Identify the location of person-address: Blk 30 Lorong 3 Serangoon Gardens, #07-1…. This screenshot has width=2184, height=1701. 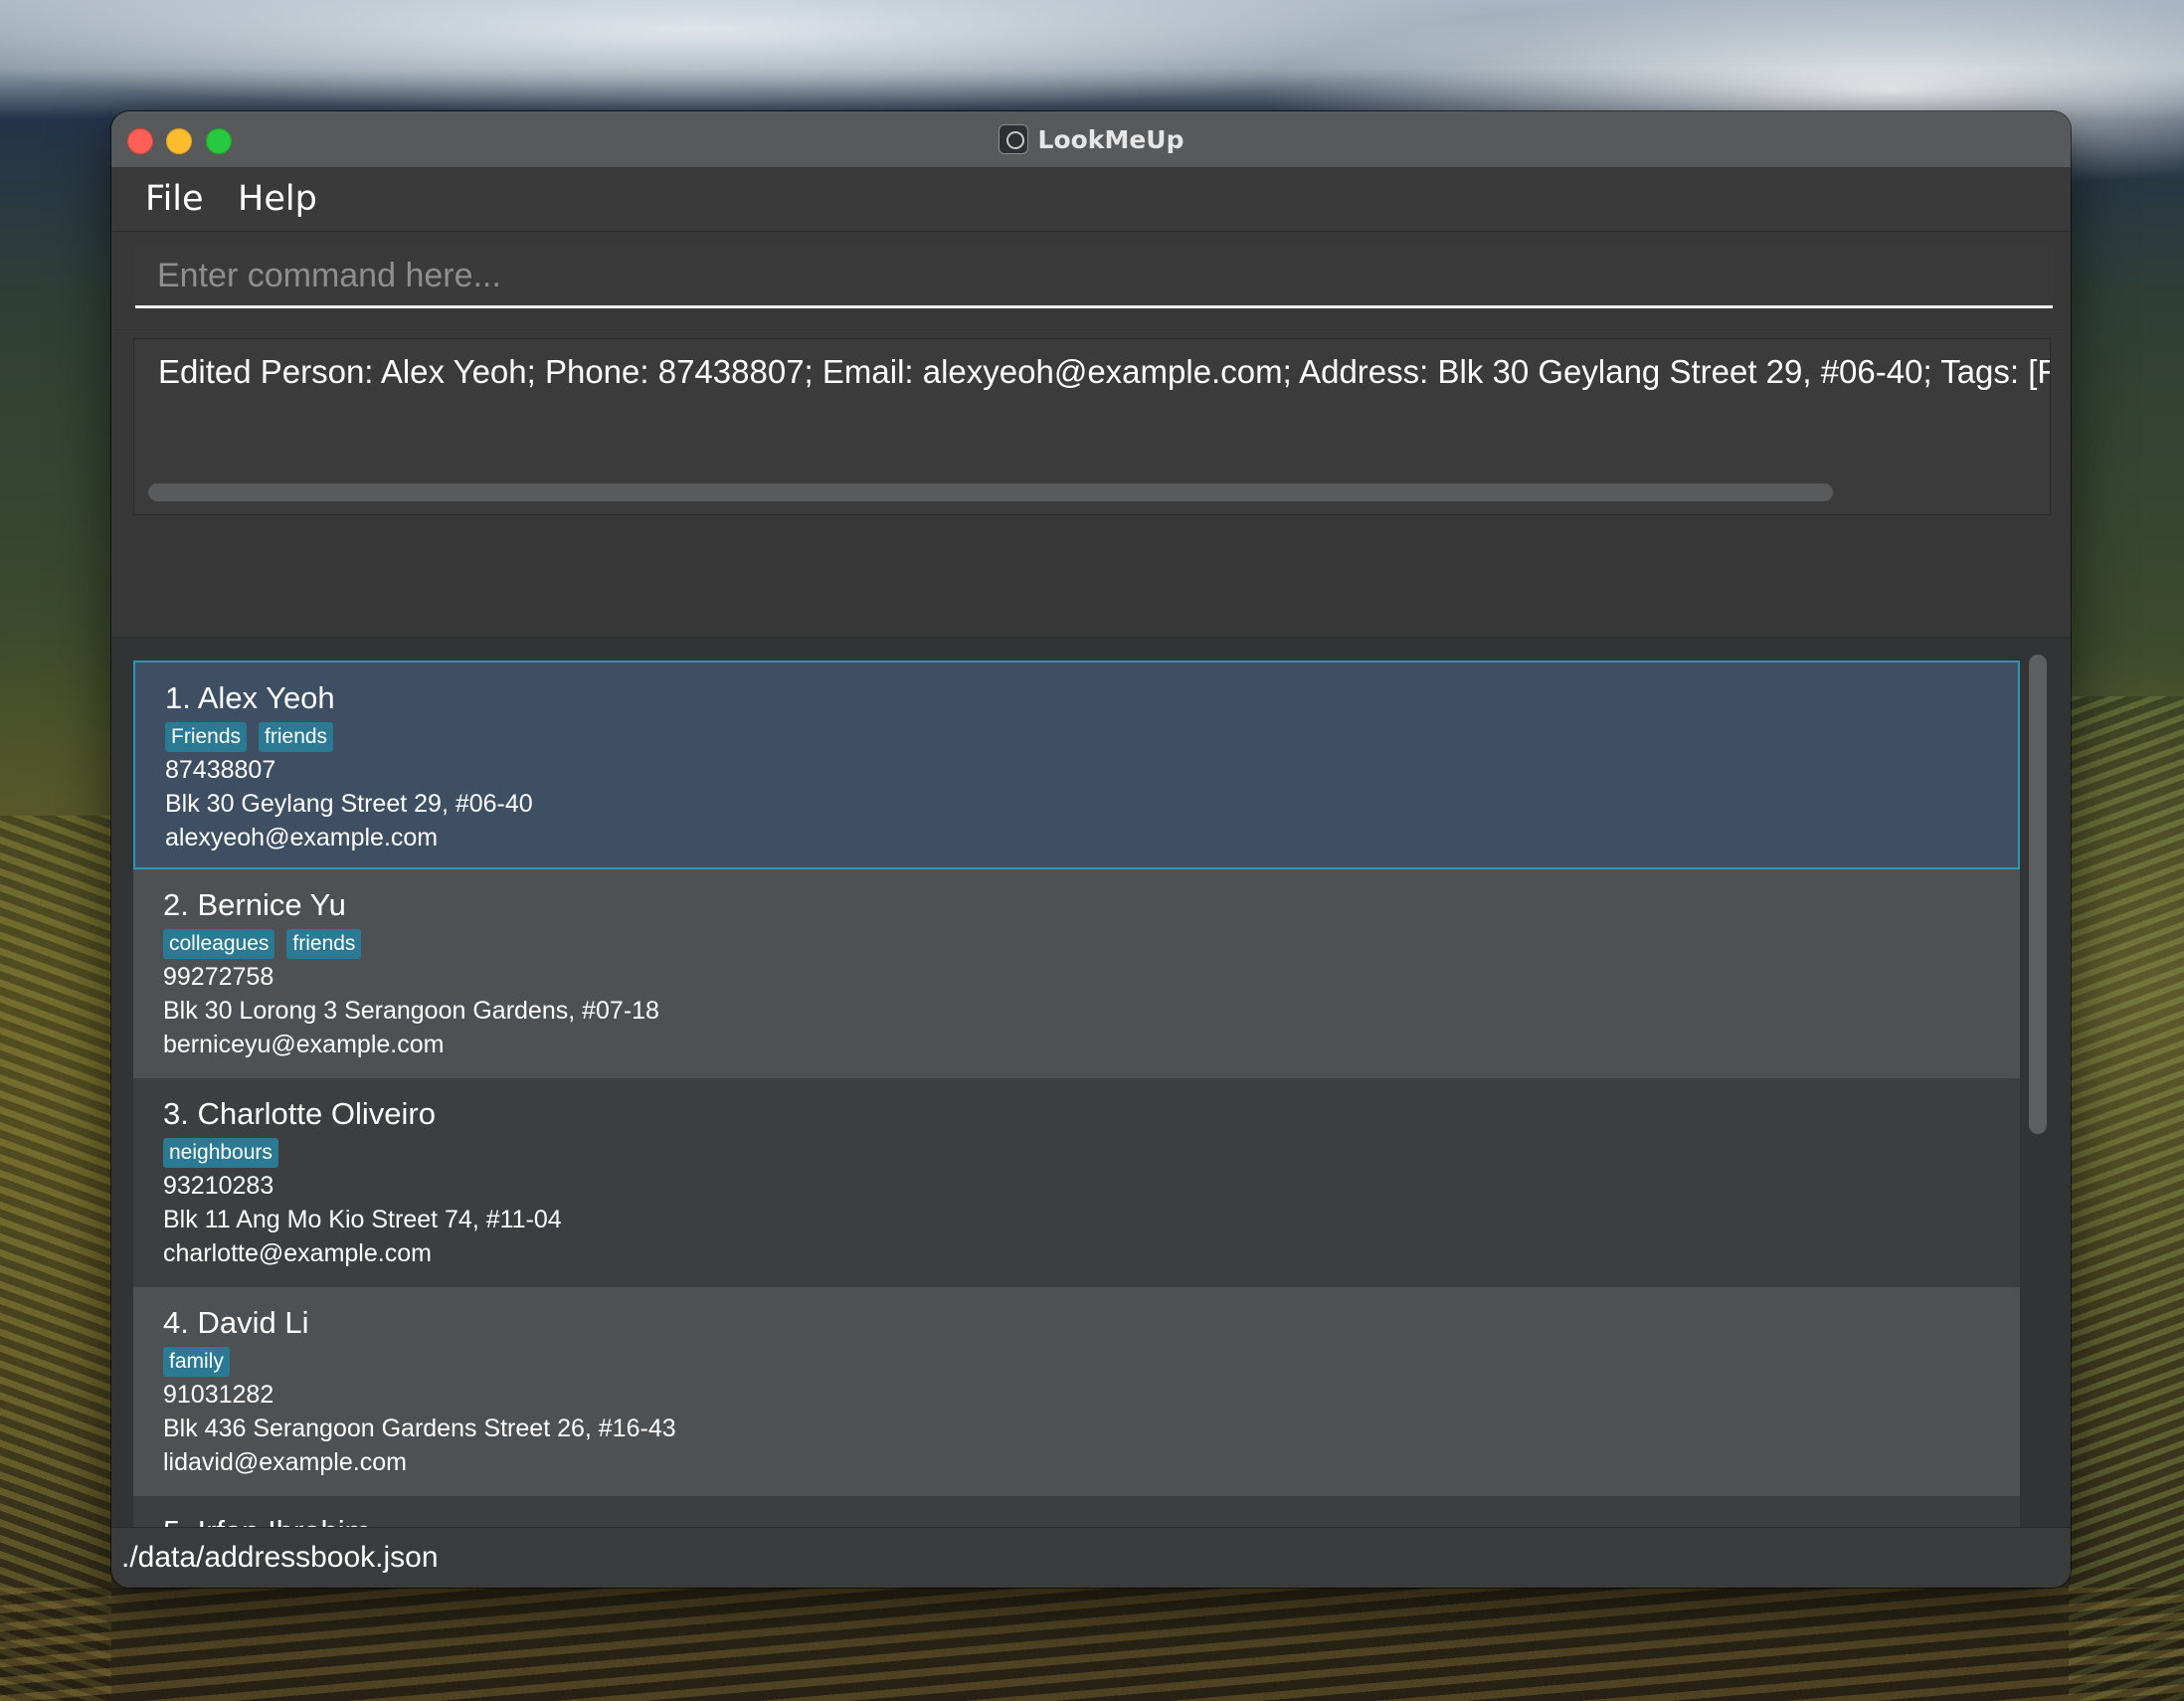
(411, 1011).